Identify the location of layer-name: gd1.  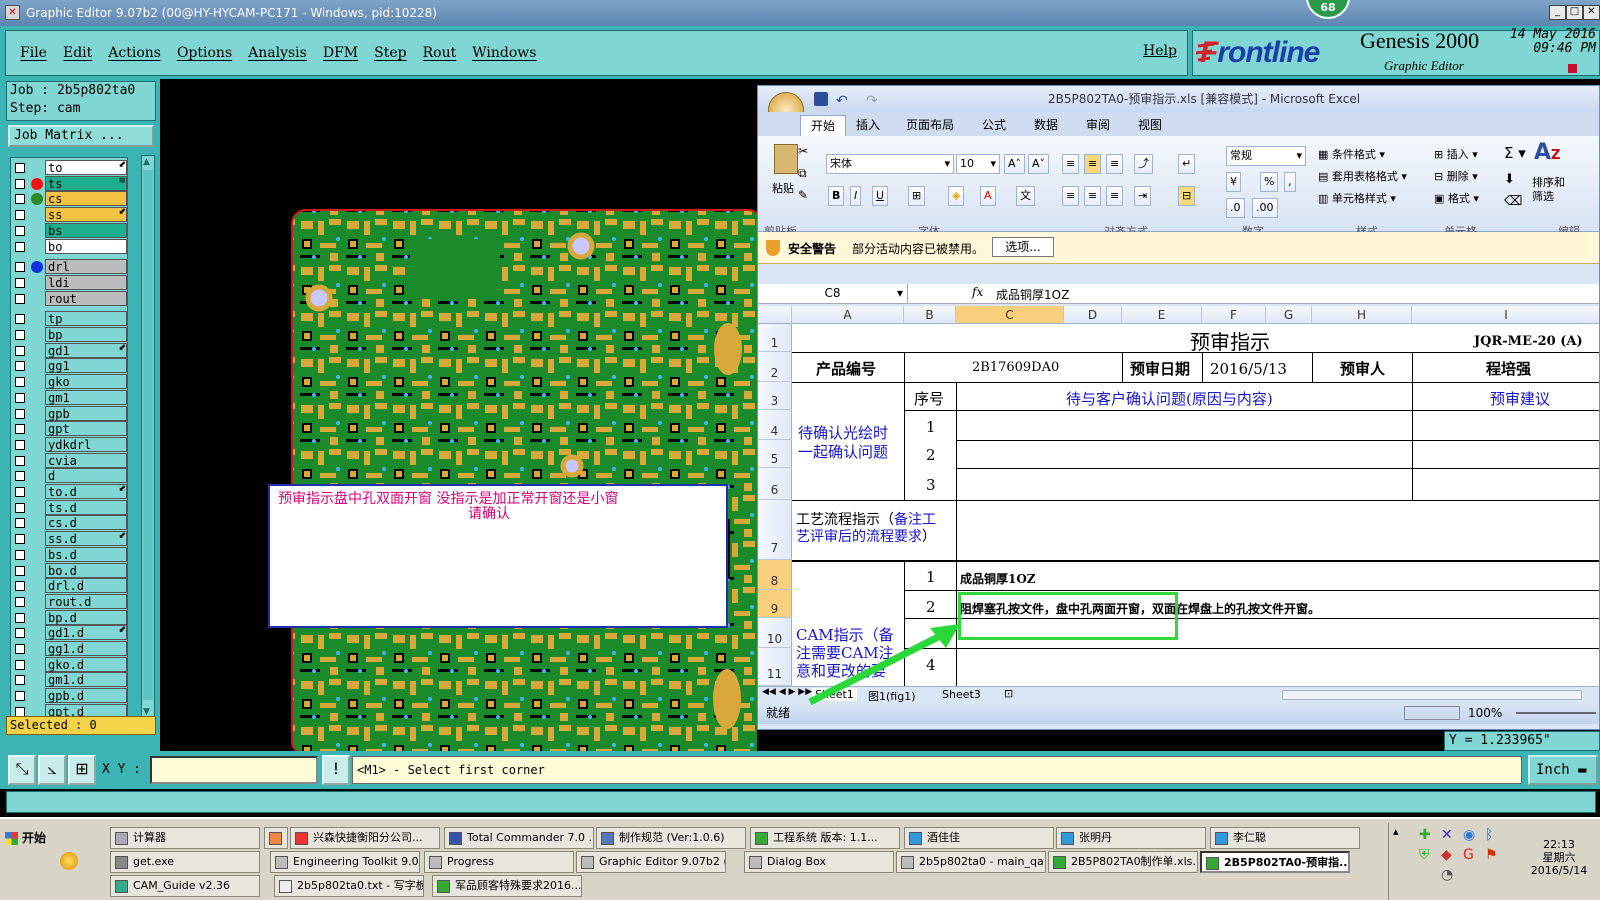
(86, 350).